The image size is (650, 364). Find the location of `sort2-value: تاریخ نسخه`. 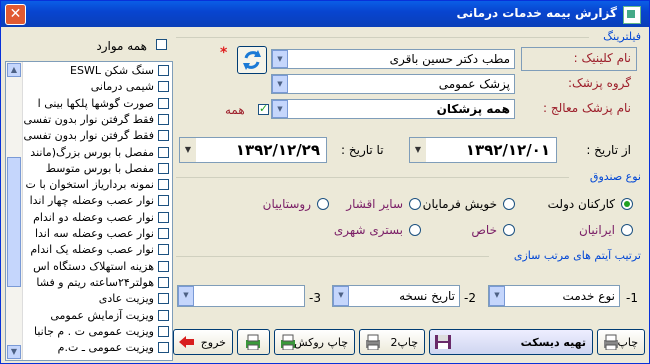

sort2-value: تاریخ نسخه is located at coordinates (427, 296).